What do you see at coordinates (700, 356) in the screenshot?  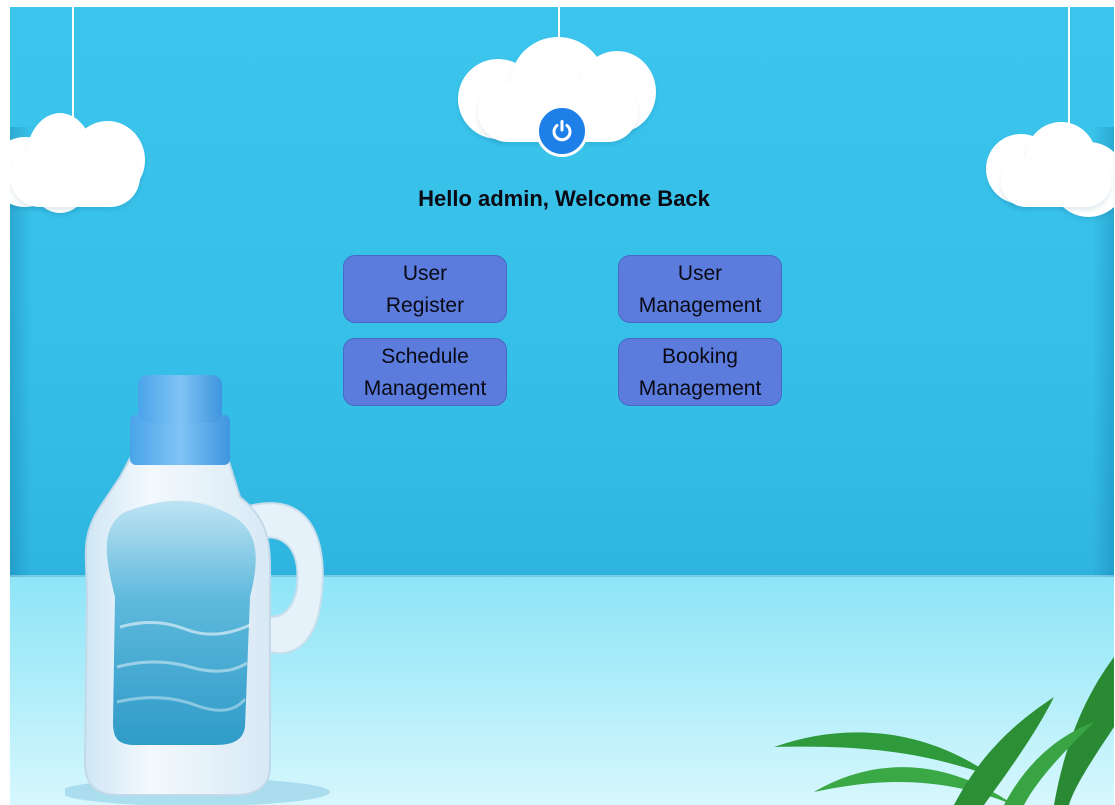 I see `button-label-line1: Booking` at bounding box center [700, 356].